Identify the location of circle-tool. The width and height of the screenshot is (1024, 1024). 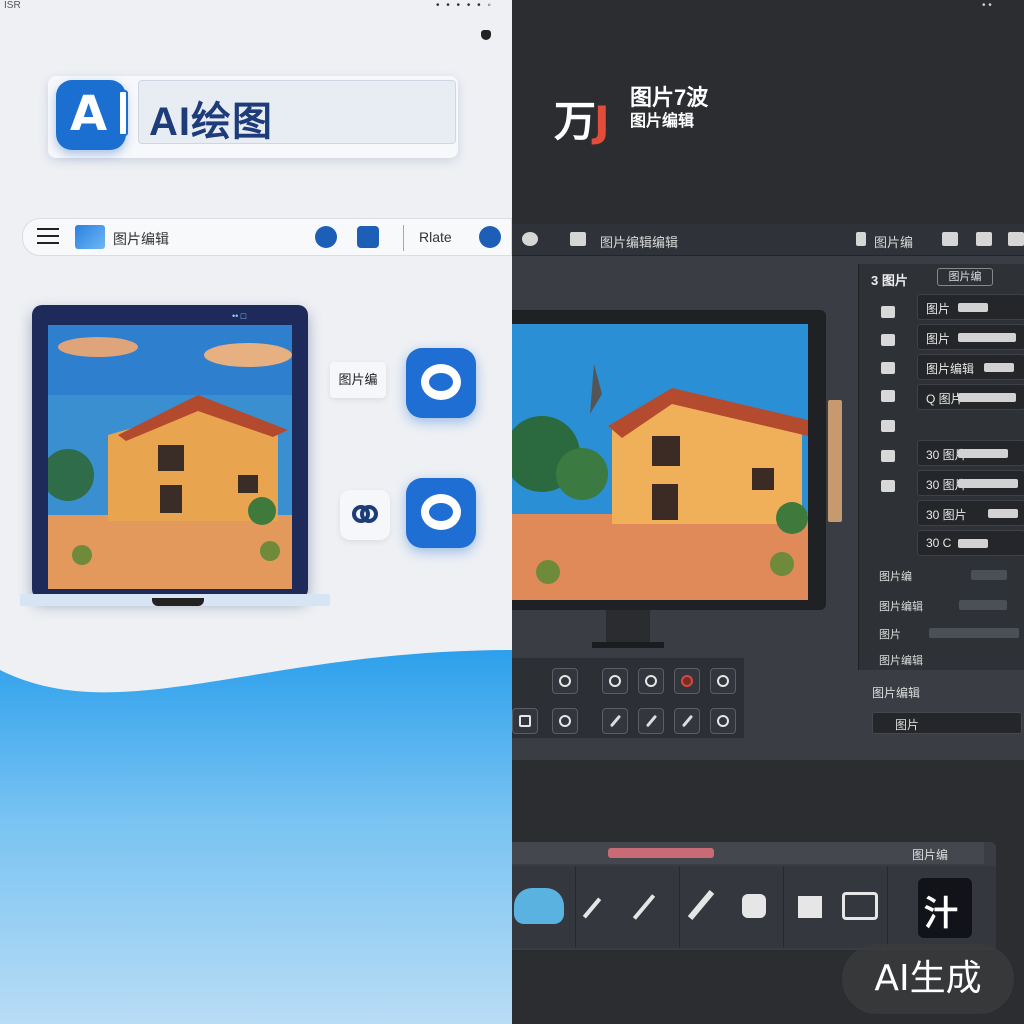
(615, 681).